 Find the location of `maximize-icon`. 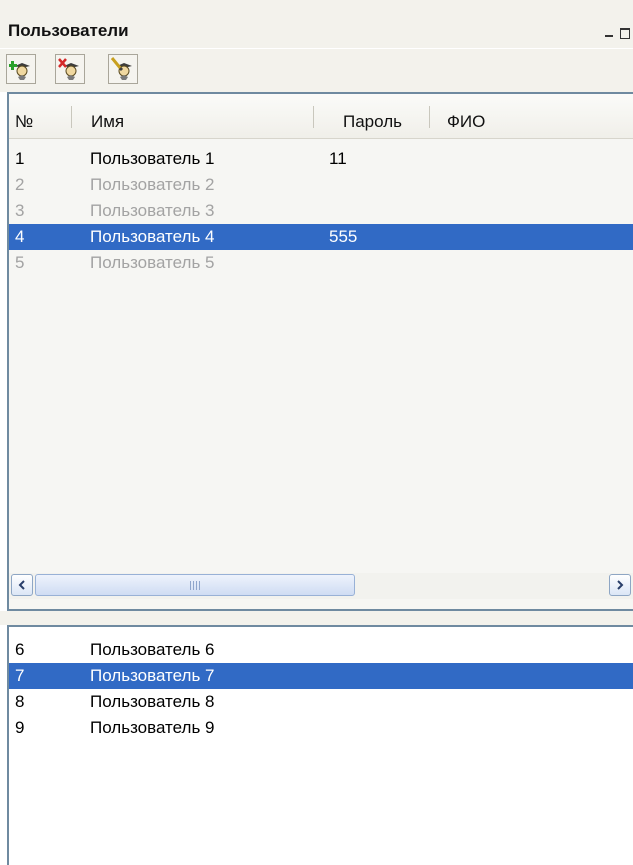

maximize-icon is located at coordinates (626, 33).